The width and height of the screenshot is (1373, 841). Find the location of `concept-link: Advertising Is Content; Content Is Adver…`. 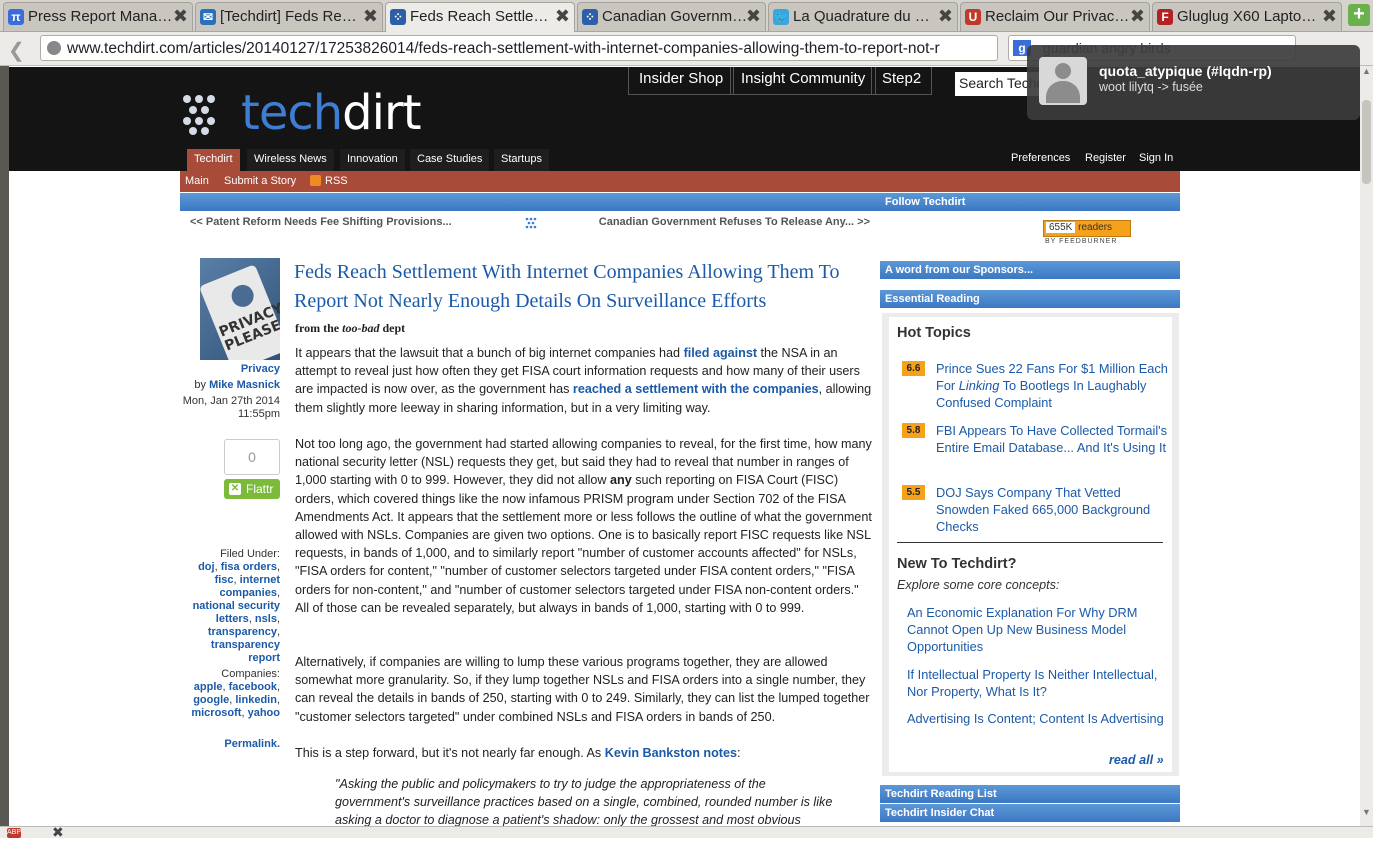

concept-link: Advertising Is Content; Content Is Adver… is located at coordinates (1037, 718).